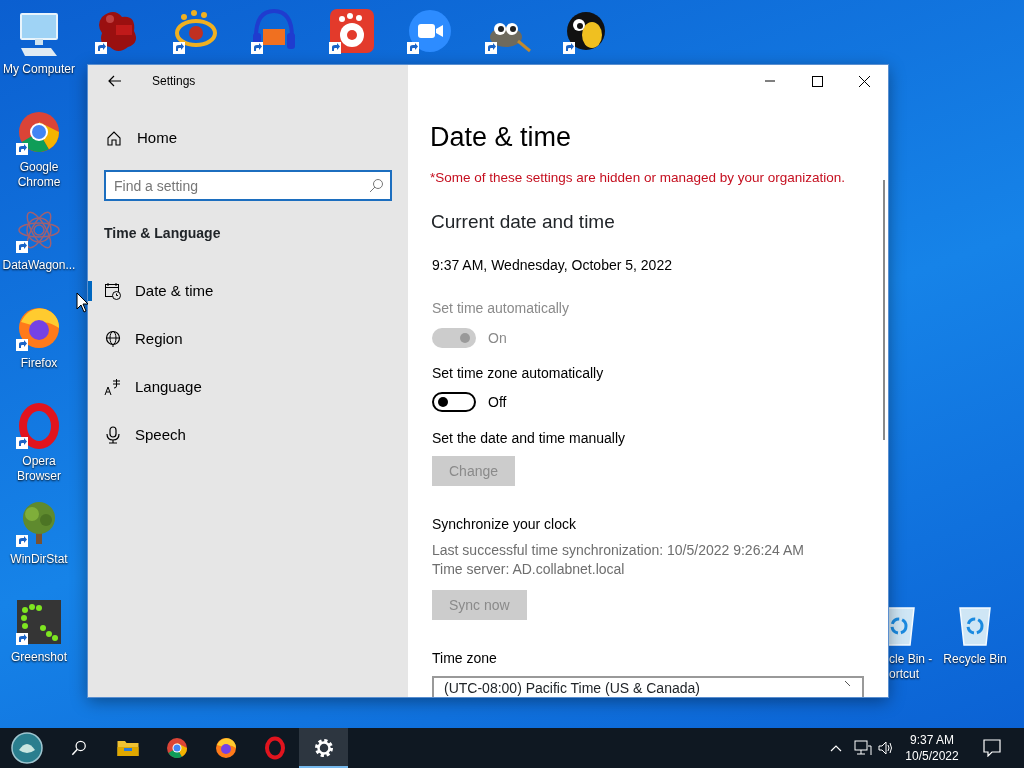 The height and width of the screenshot is (768, 1024). What do you see at coordinates (176, 748) in the screenshot?
I see `circle-logo-icon` at bounding box center [176, 748].